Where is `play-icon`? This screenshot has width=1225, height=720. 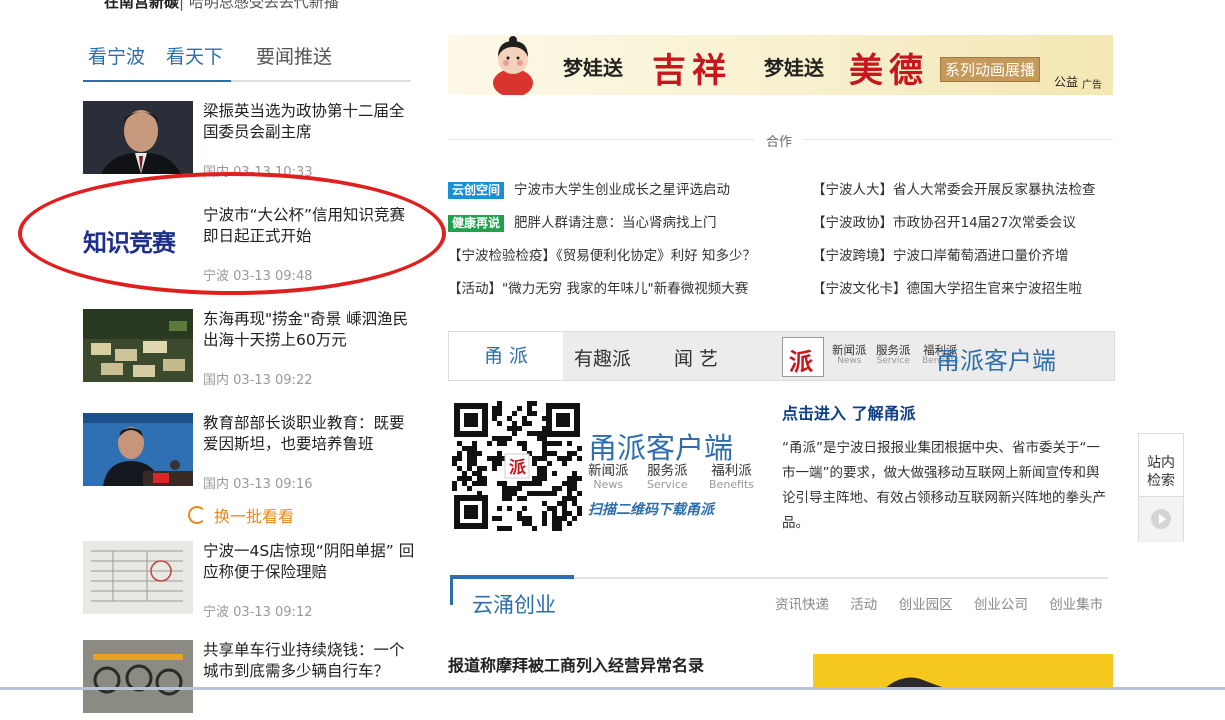
play-icon is located at coordinates (1161, 519).